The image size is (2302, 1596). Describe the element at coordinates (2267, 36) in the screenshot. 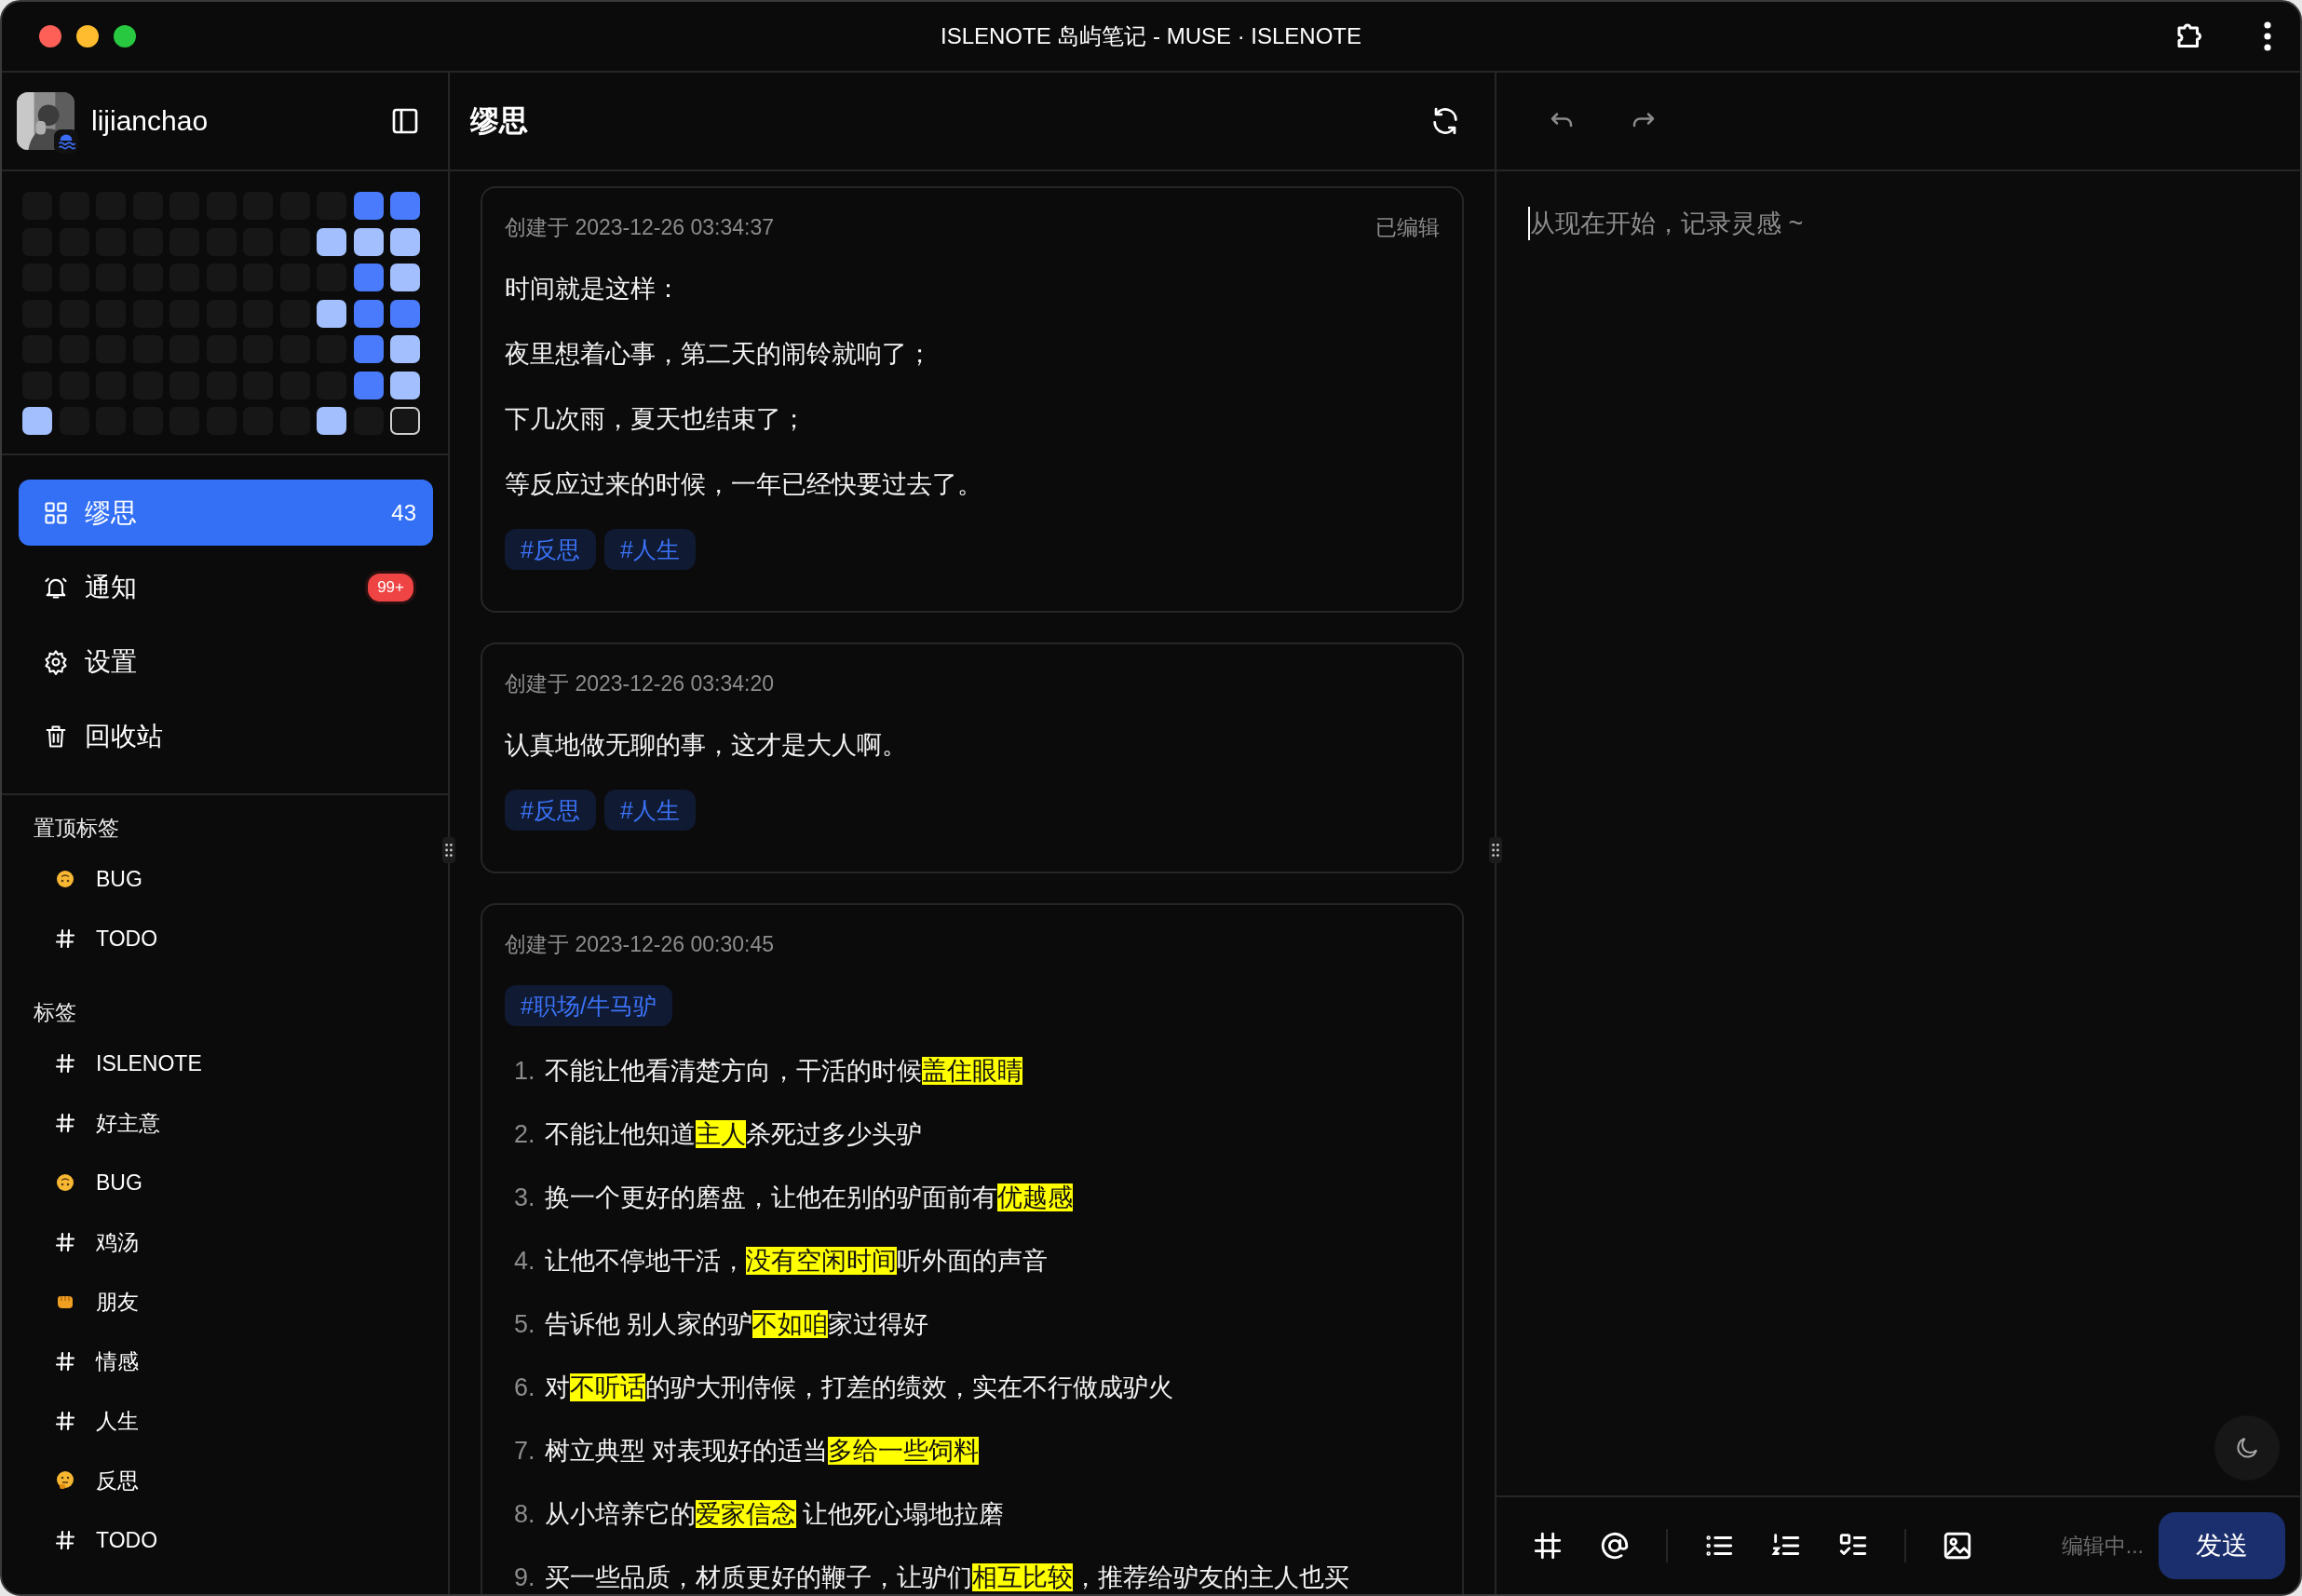

I see `more-menu-icon` at that location.